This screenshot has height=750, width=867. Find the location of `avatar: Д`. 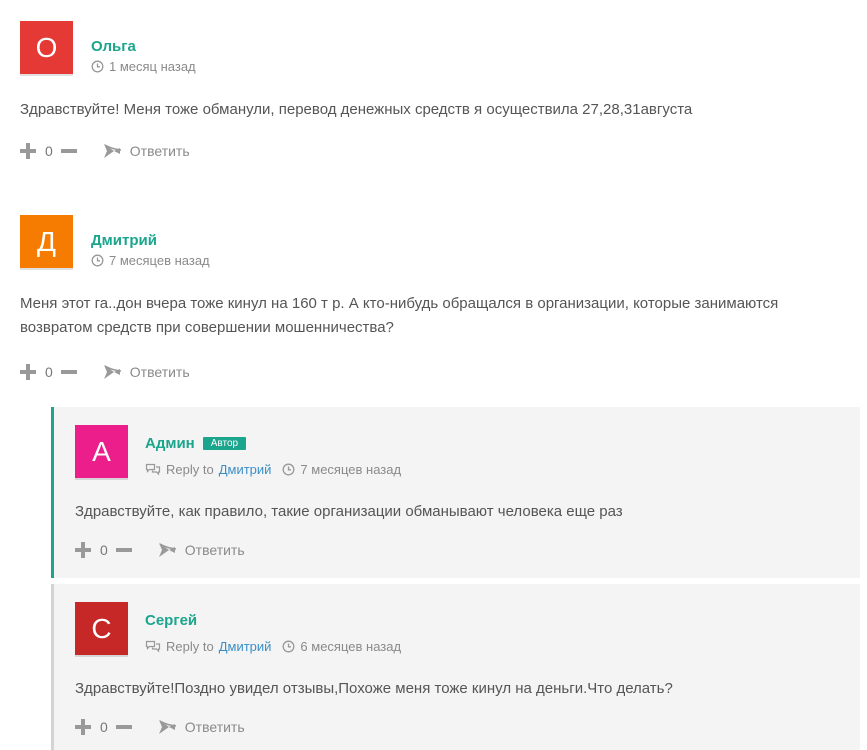

avatar: Д is located at coordinates (46, 241).